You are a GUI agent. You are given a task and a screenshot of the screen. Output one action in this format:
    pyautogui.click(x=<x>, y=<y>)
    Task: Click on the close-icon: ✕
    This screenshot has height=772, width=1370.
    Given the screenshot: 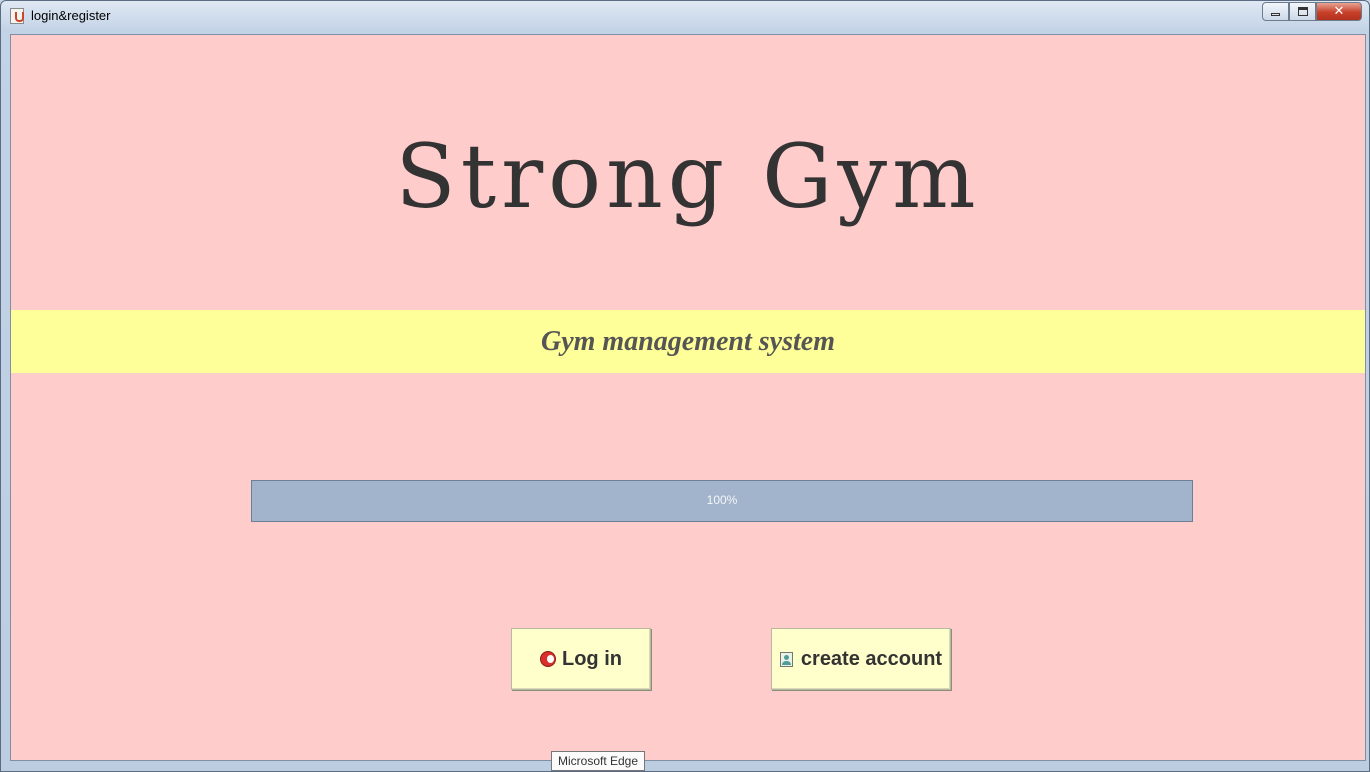 What is the action you would take?
    pyautogui.click(x=1339, y=11)
    